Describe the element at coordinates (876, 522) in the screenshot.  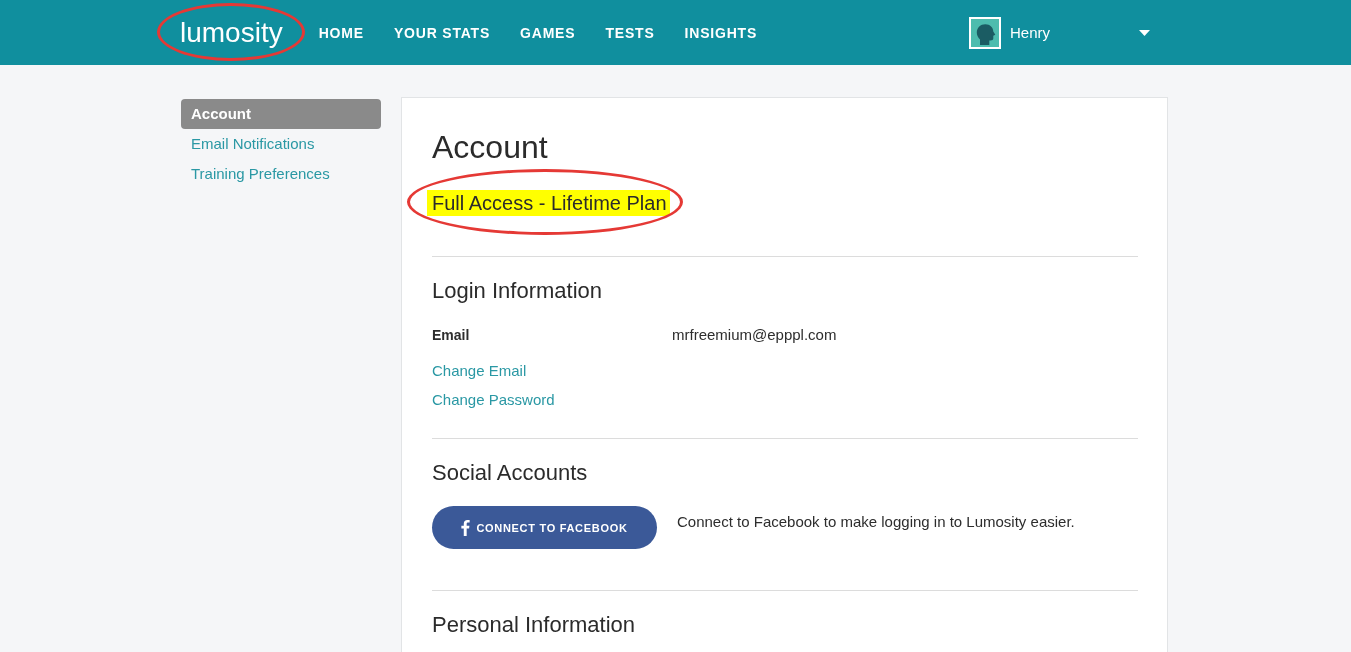
I see `description-text: Connect to Facebook to make logging in to Lumosity easier.` at that location.